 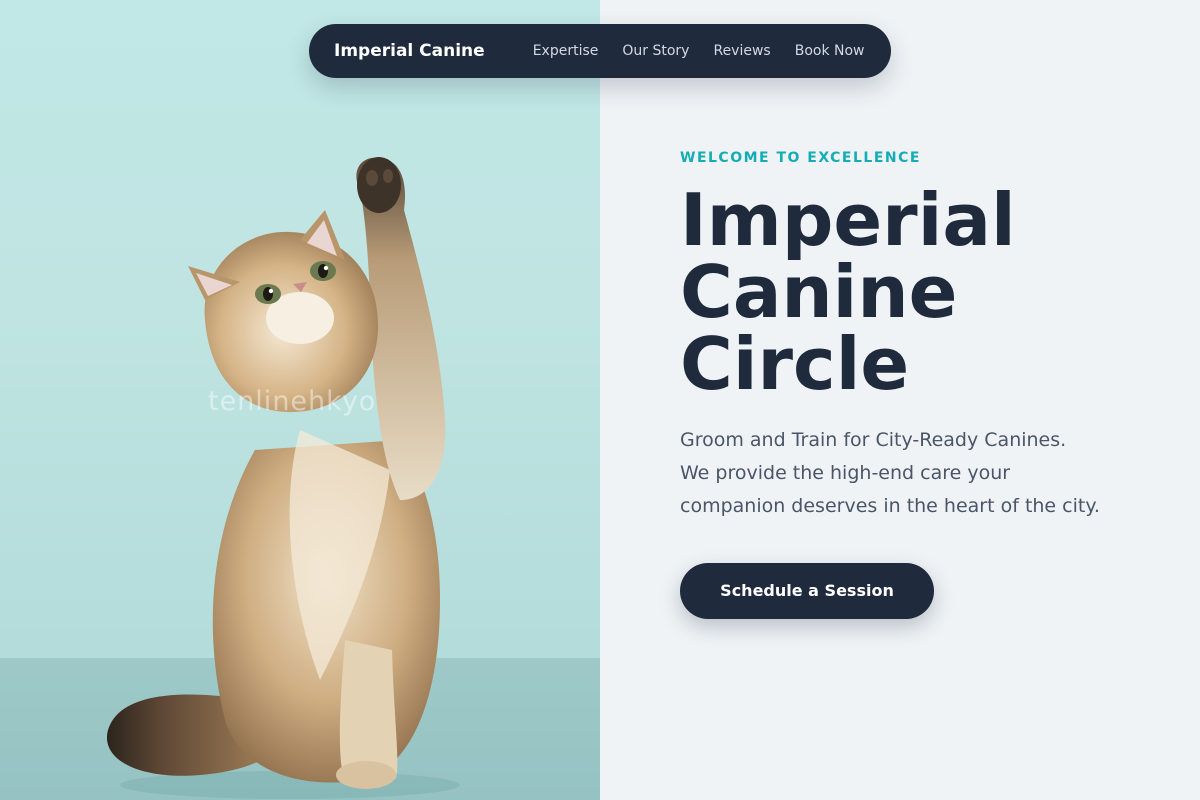 What do you see at coordinates (819, 292) in the screenshot?
I see `hero-title-line-2: Canine` at bounding box center [819, 292].